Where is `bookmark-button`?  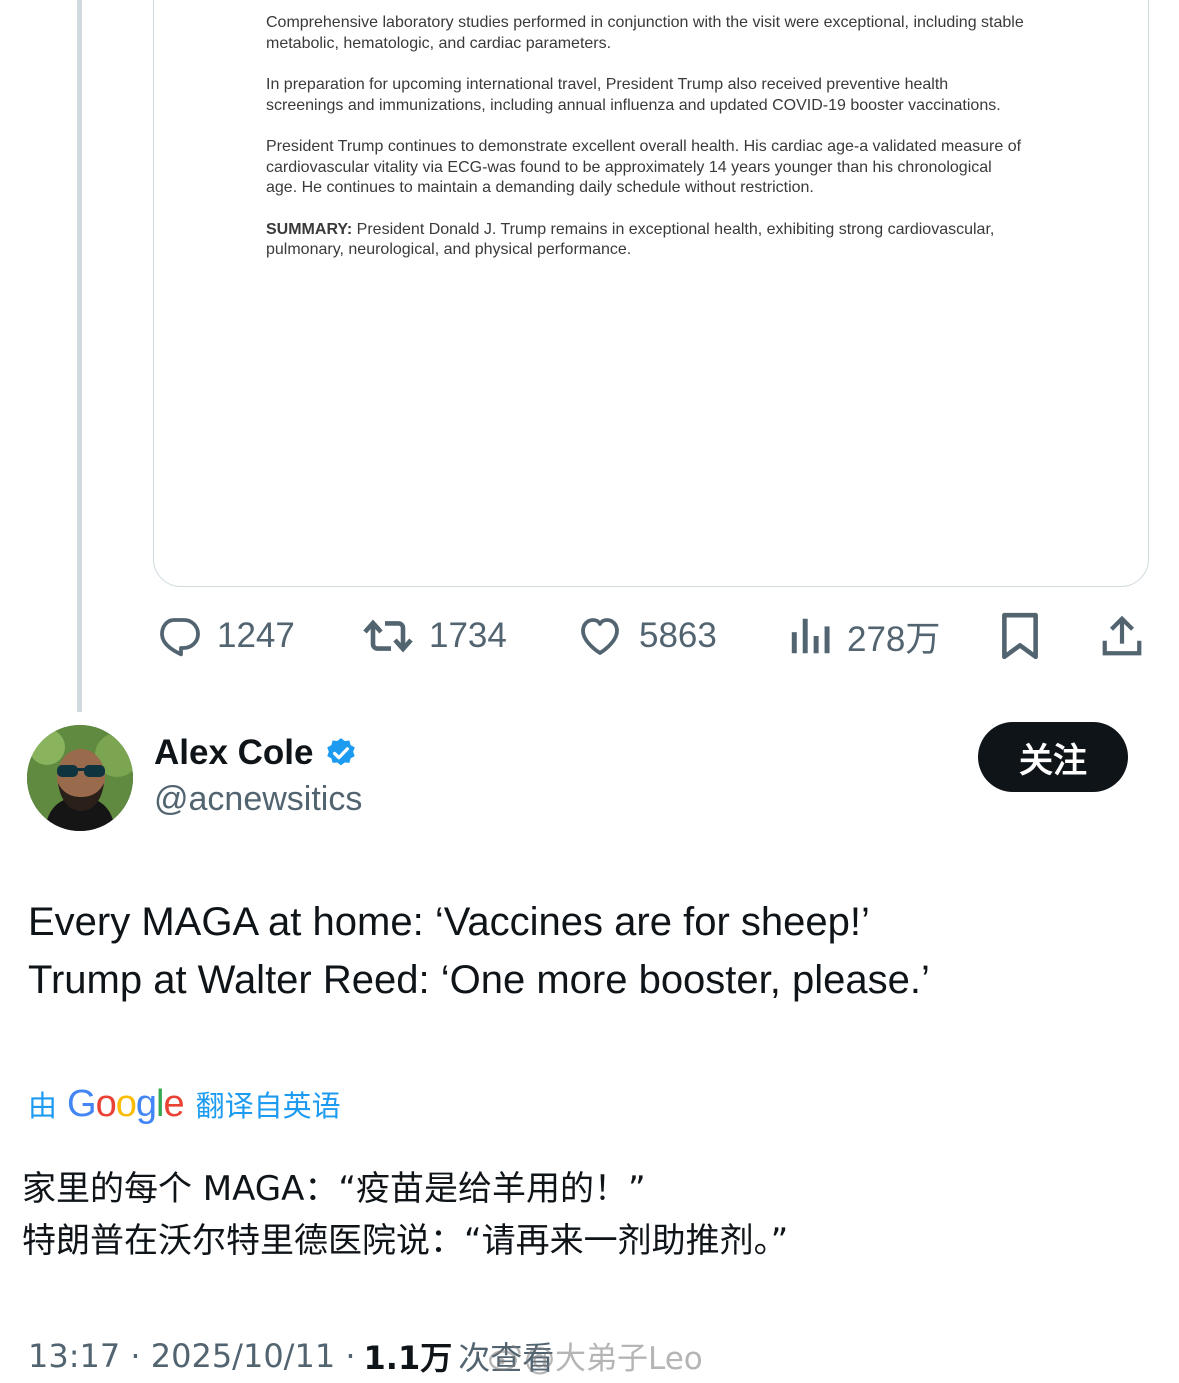 bookmark-button is located at coordinates (1020, 636).